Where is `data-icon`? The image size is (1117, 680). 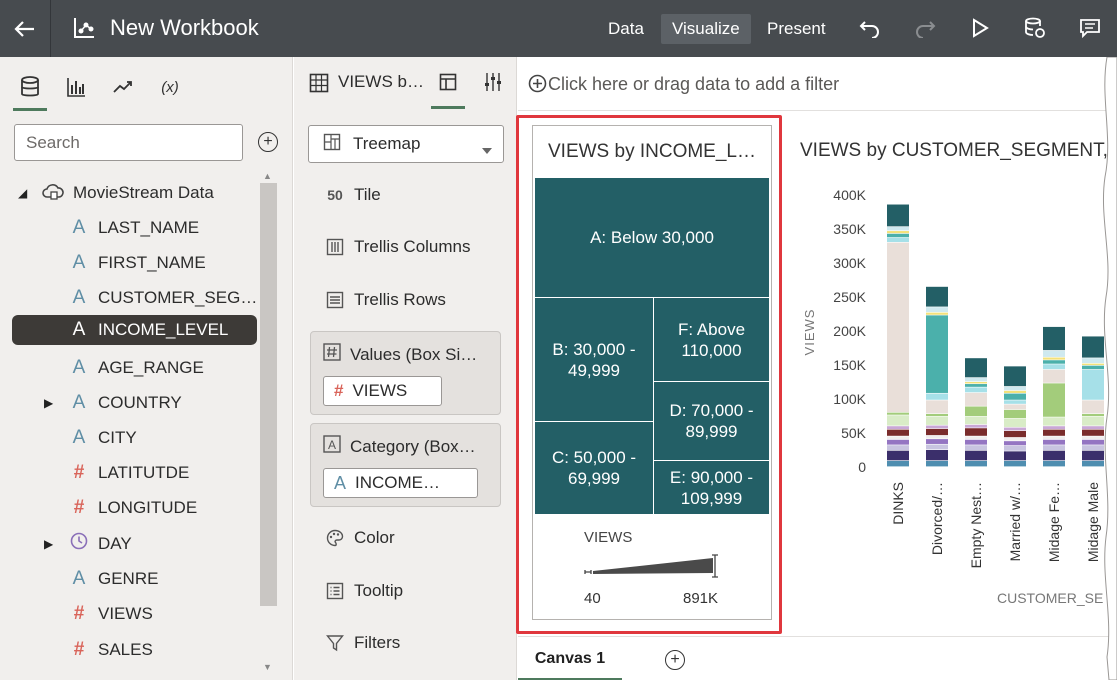
data-icon is located at coordinates (30, 89).